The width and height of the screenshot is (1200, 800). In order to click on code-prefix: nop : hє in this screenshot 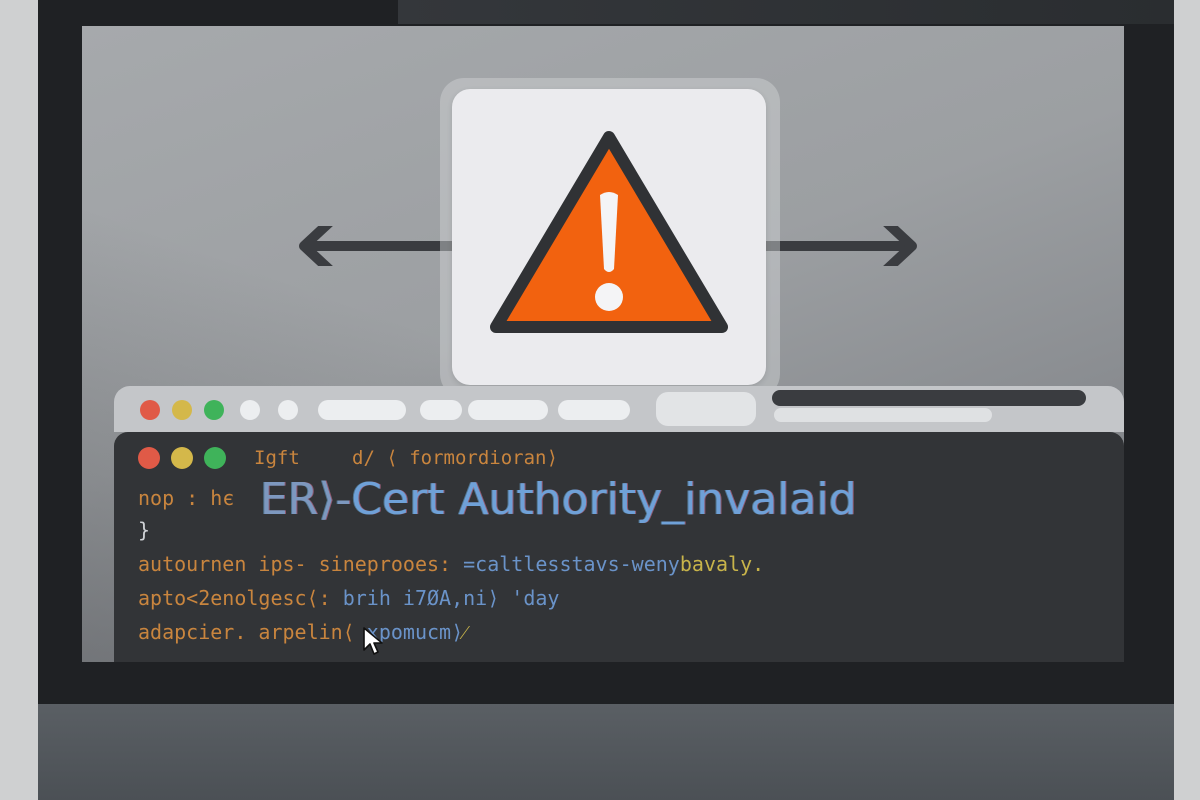, I will do `click(186, 498)`.